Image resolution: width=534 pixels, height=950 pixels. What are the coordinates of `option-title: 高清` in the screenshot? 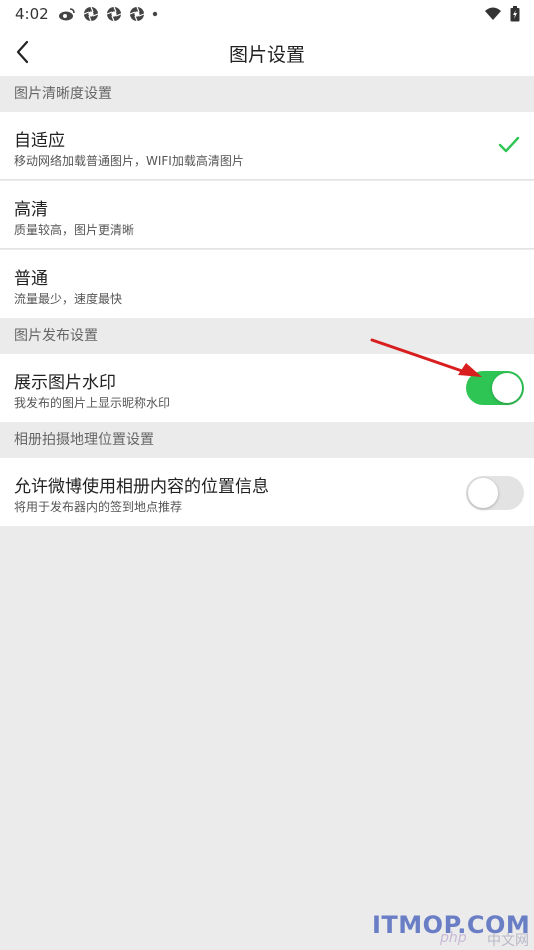 It's located at (31, 210).